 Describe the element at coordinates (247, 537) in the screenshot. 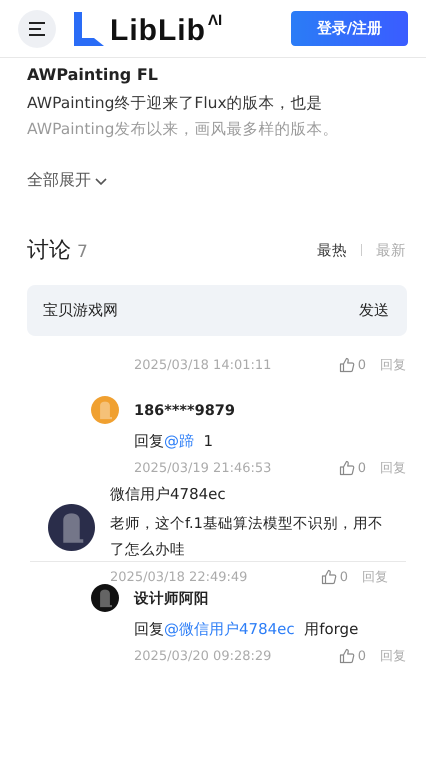

I see `comment-text: 老师，这个f.1基础算法模型不识别，用不了怎么办哇` at that location.